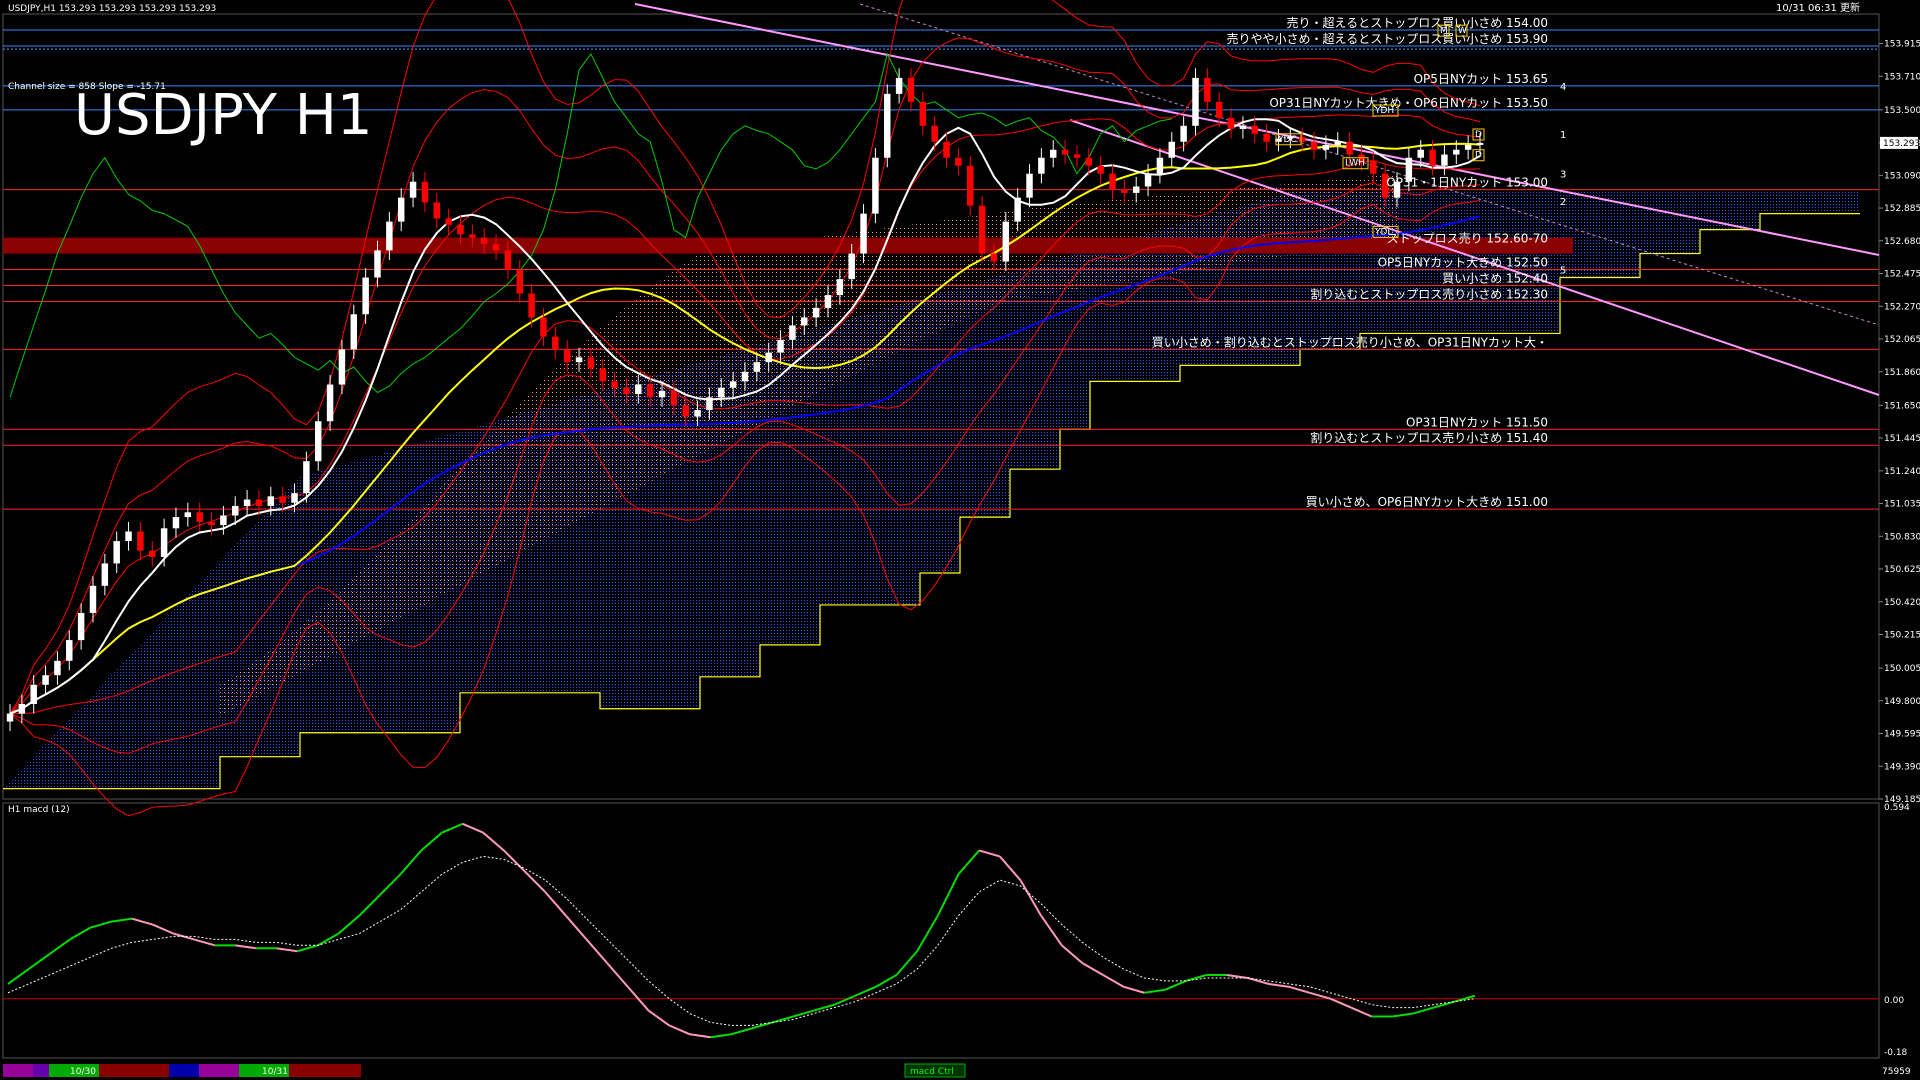 This screenshot has width=1920, height=1080. I want to click on level-annotation: 買い小さめ 152.40, so click(1495, 279).